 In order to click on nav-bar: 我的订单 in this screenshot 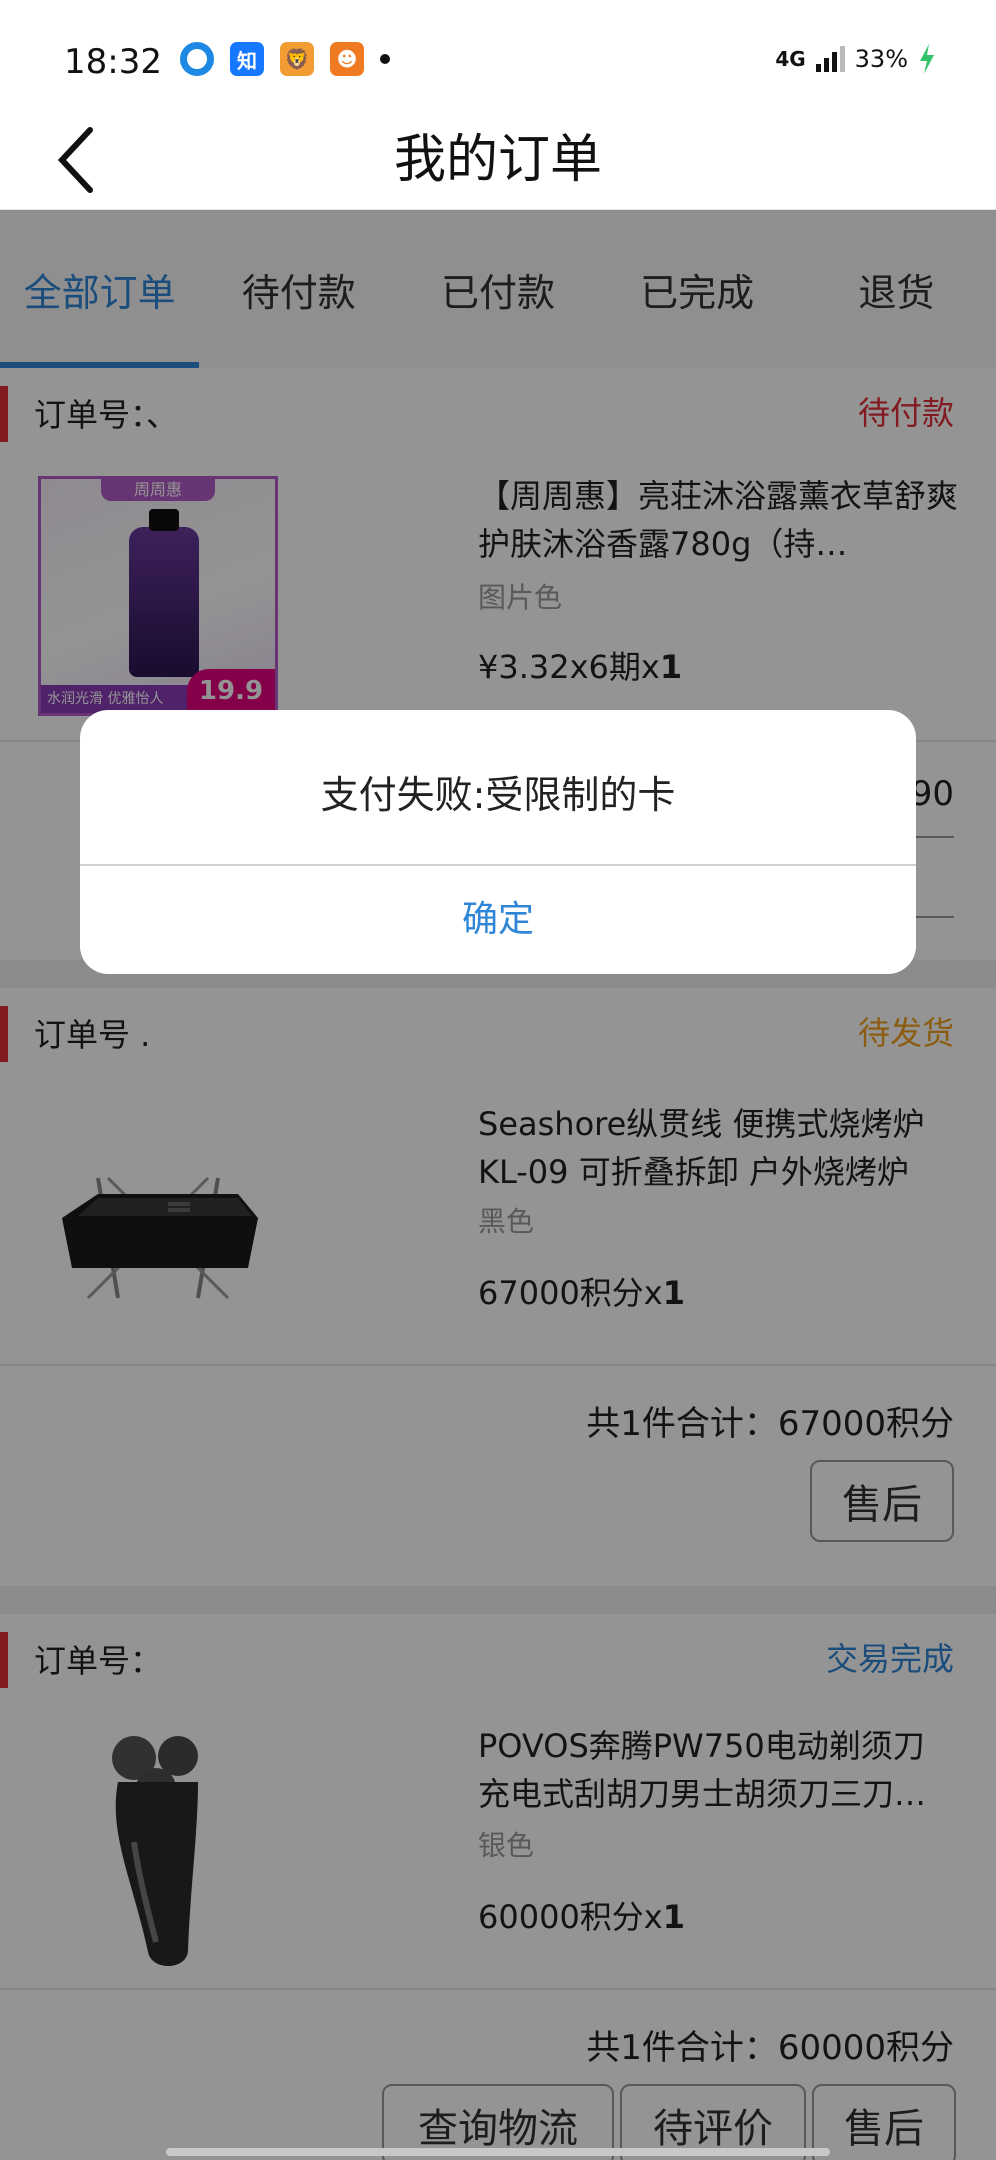, I will do `click(498, 160)`.